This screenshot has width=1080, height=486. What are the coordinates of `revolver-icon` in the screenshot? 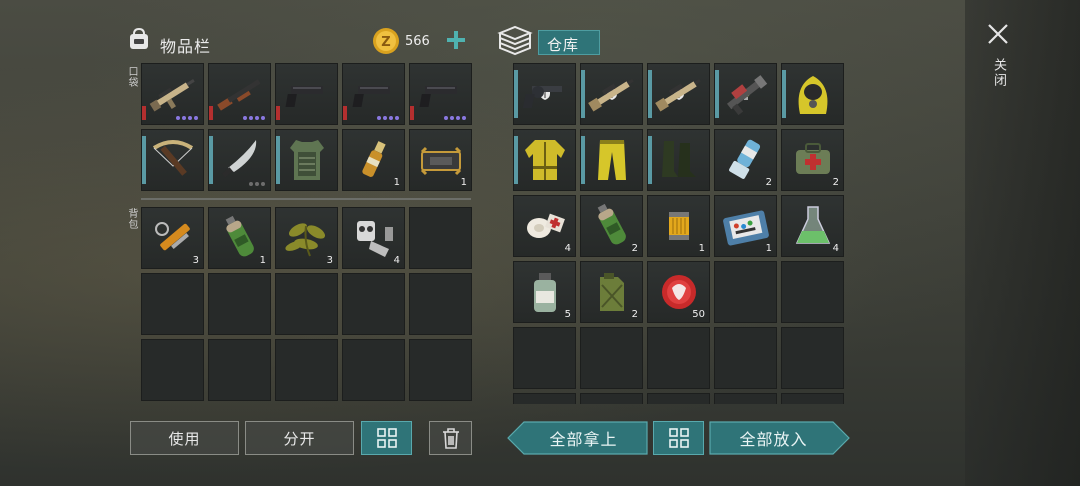 It's located at (542, 97).